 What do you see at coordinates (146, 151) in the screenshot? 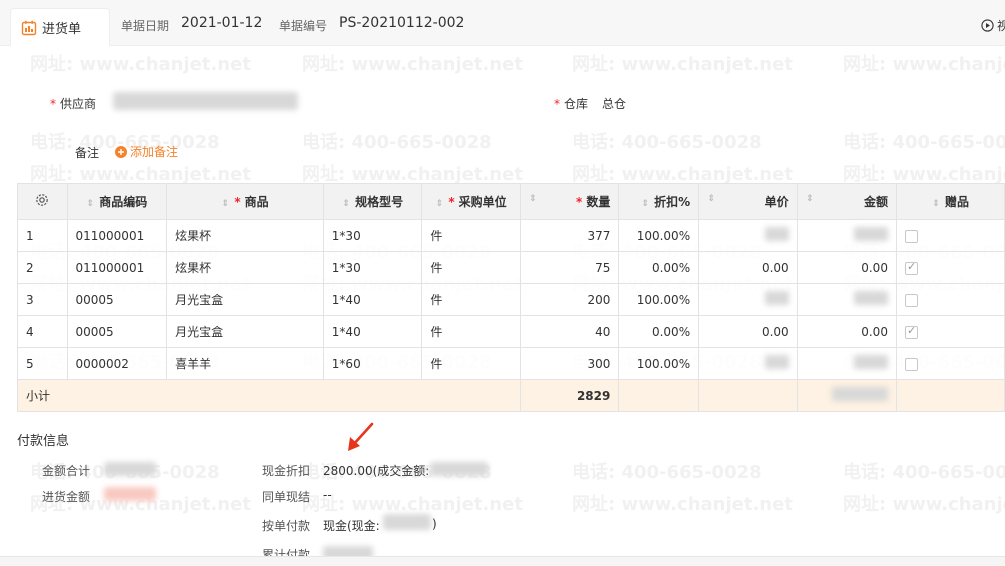
I see `add-remark-button: 添加备注` at bounding box center [146, 151].